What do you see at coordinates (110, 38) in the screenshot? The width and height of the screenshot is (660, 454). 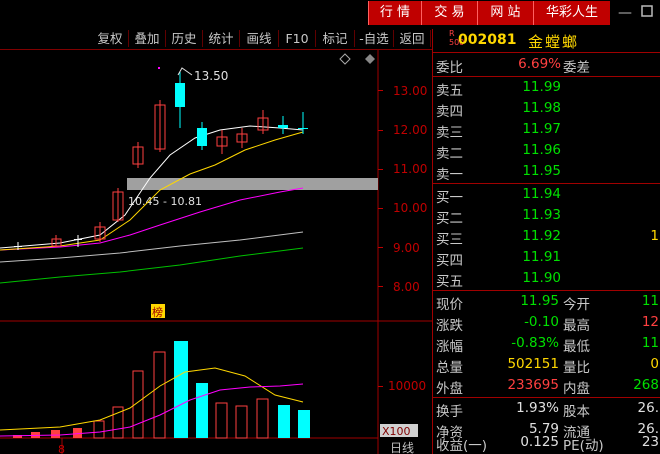 I see `tool-fuquan: 复权` at bounding box center [110, 38].